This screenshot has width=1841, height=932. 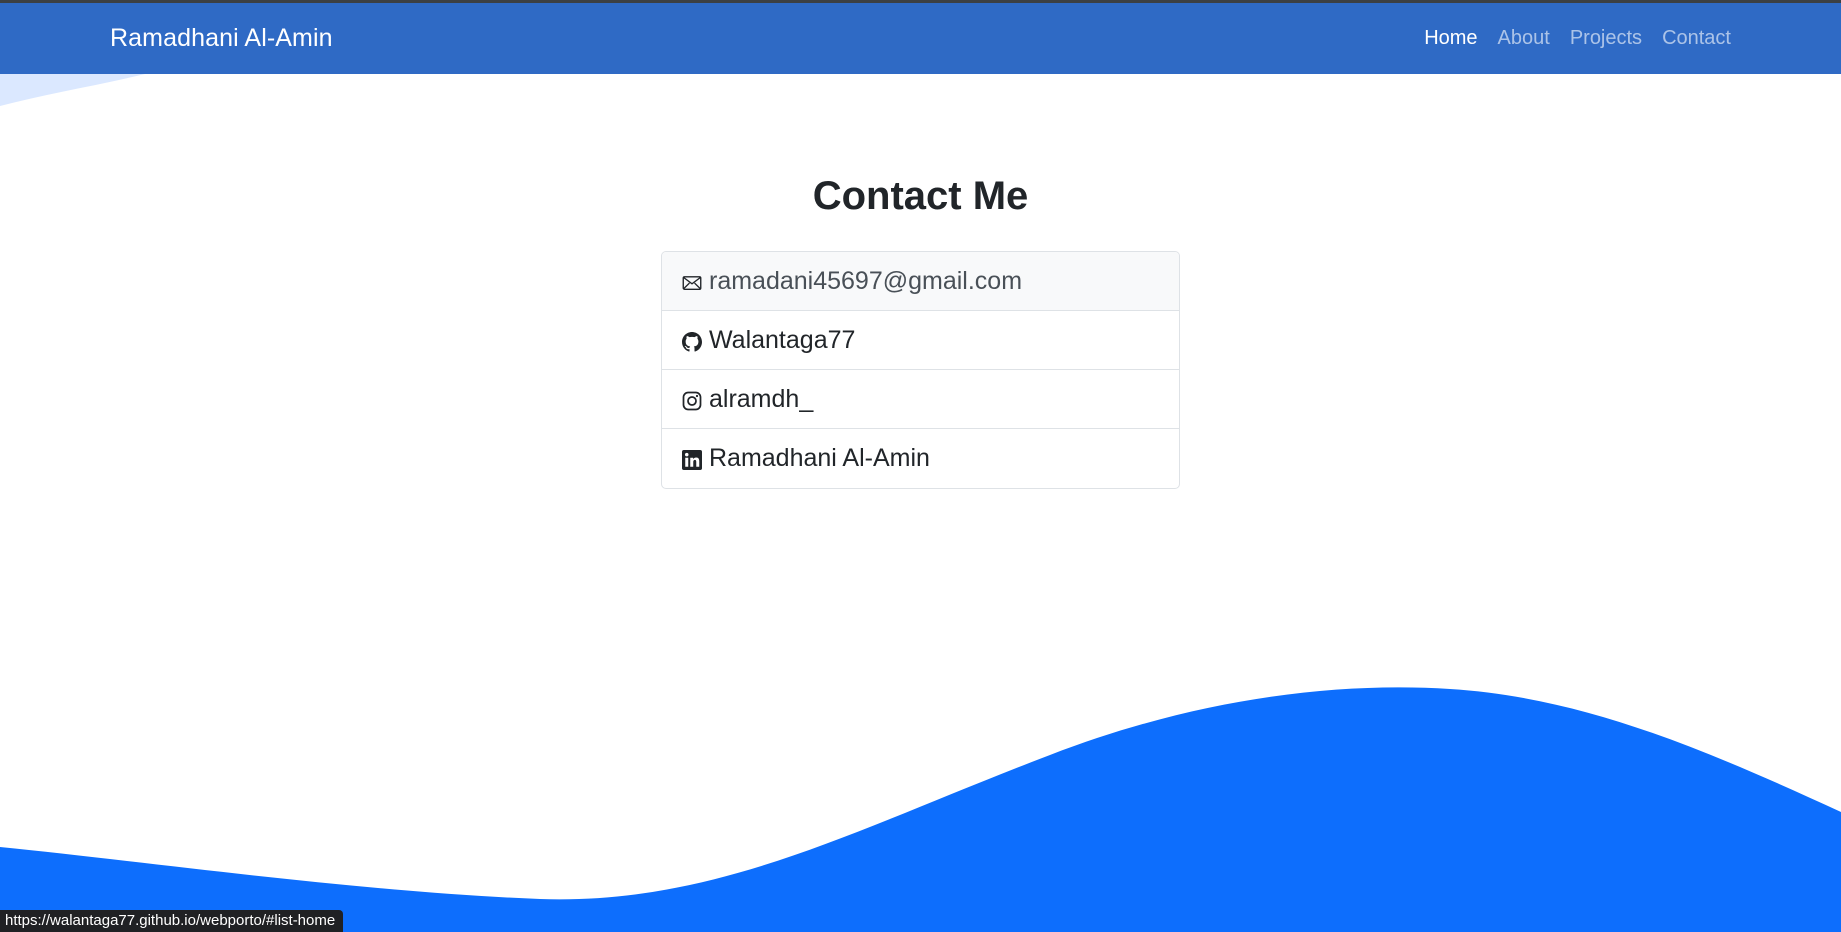 I want to click on navbar-brand: Ramadhani Al-Amin, so click(x=221, y=38).